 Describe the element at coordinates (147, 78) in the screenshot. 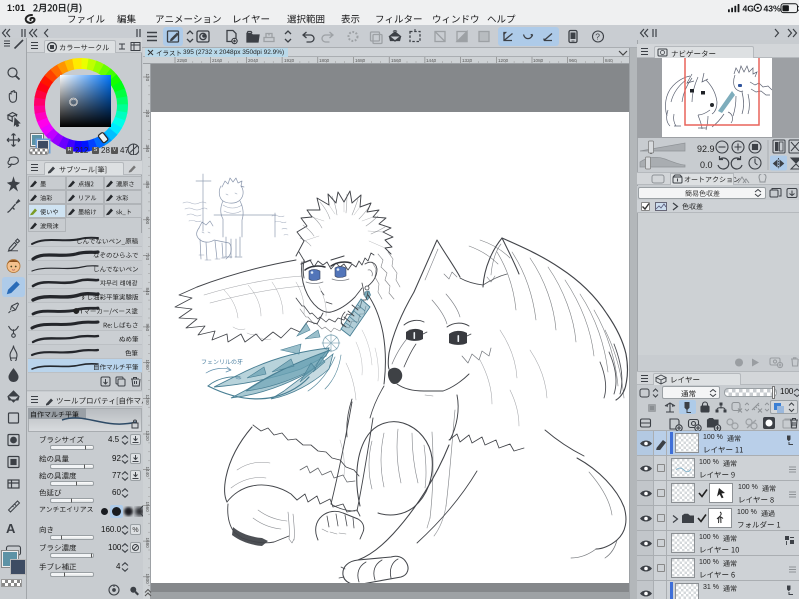

I see `svg-text: 120` at that location.